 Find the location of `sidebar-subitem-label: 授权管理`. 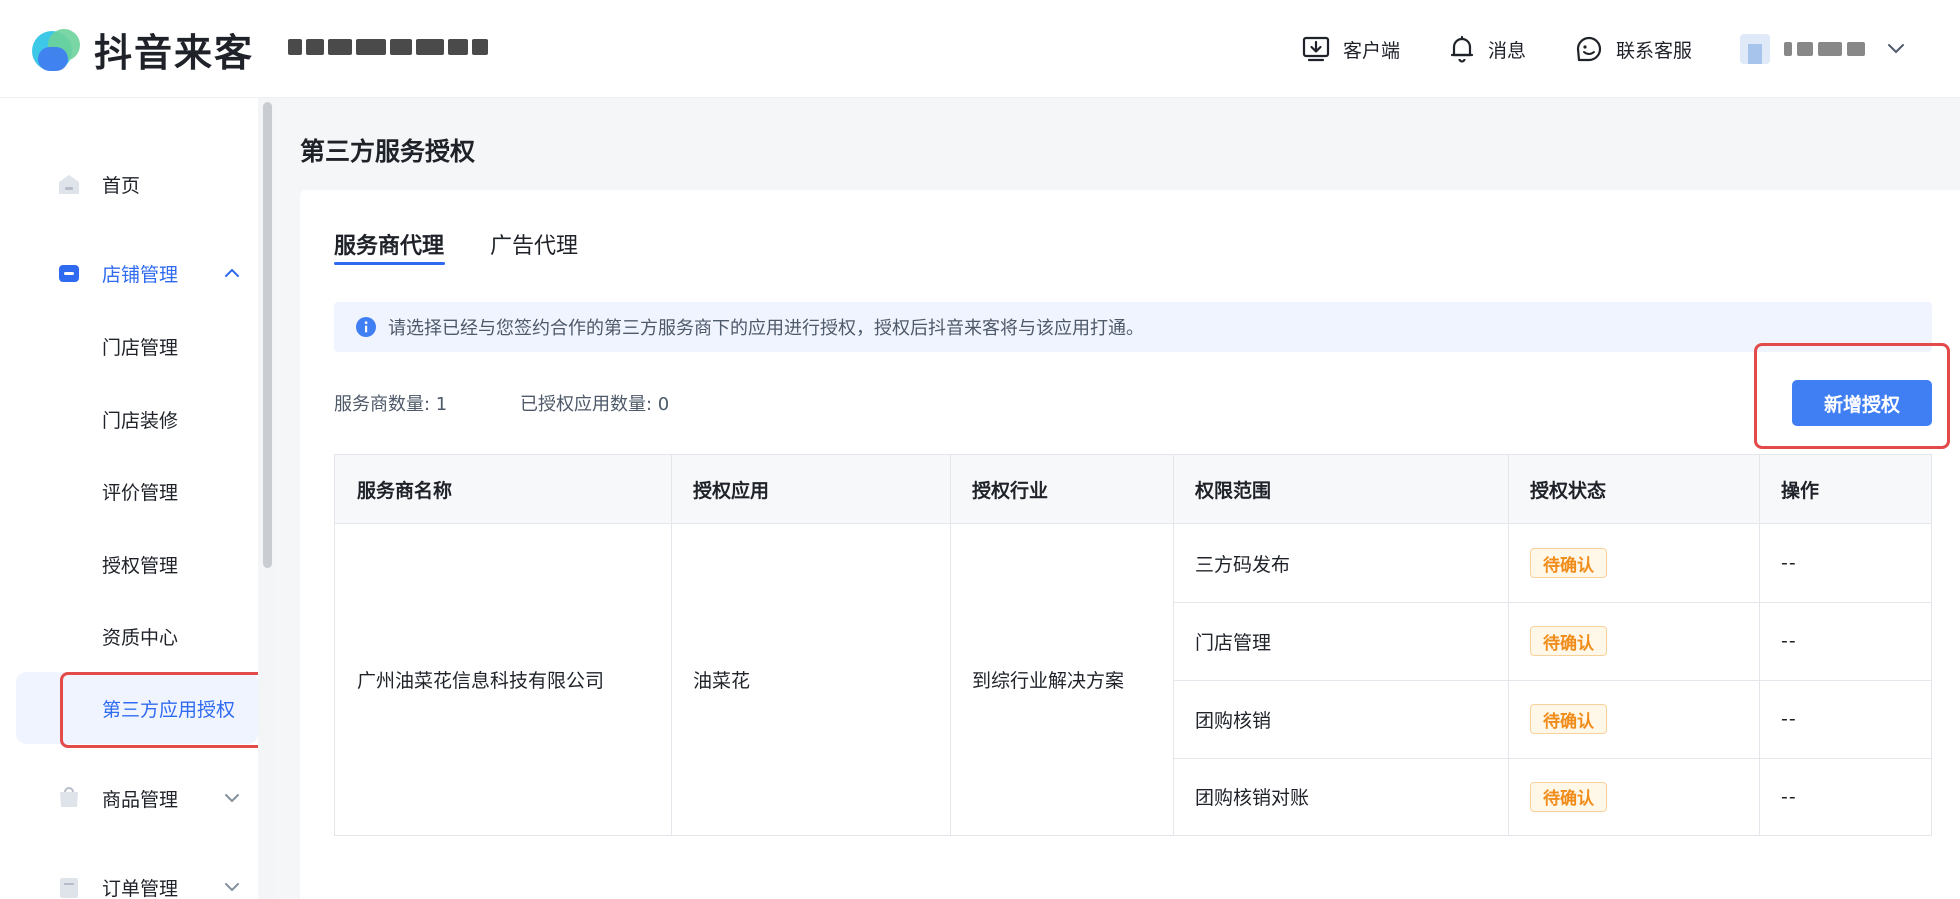

sidebar-subitem-label: 授权管理 is located at coordinates (140, 565).